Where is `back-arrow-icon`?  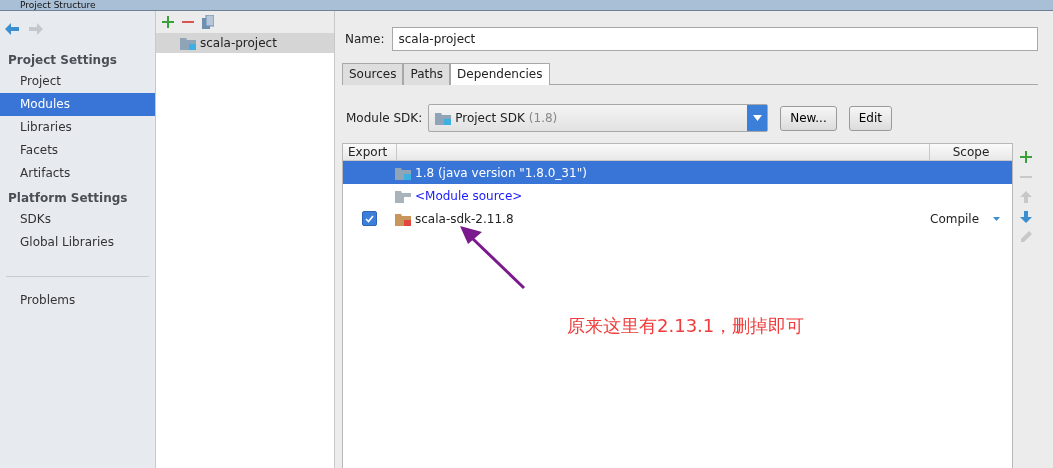 back-arrow-icon is located at coordinates (12, 29).